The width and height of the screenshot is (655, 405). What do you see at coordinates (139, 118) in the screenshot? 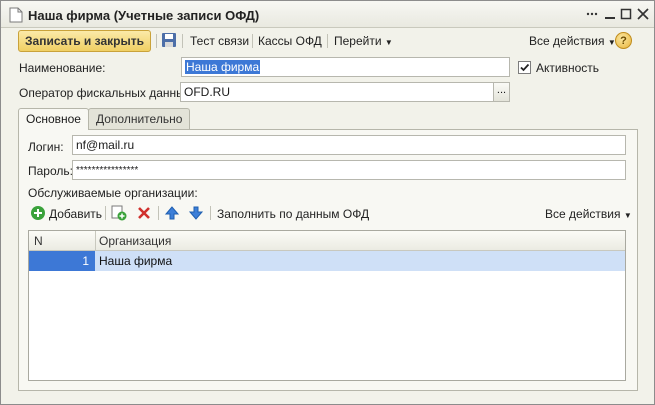
I see `tab-additional: Дополнительно` at bounding box center [139, 118].